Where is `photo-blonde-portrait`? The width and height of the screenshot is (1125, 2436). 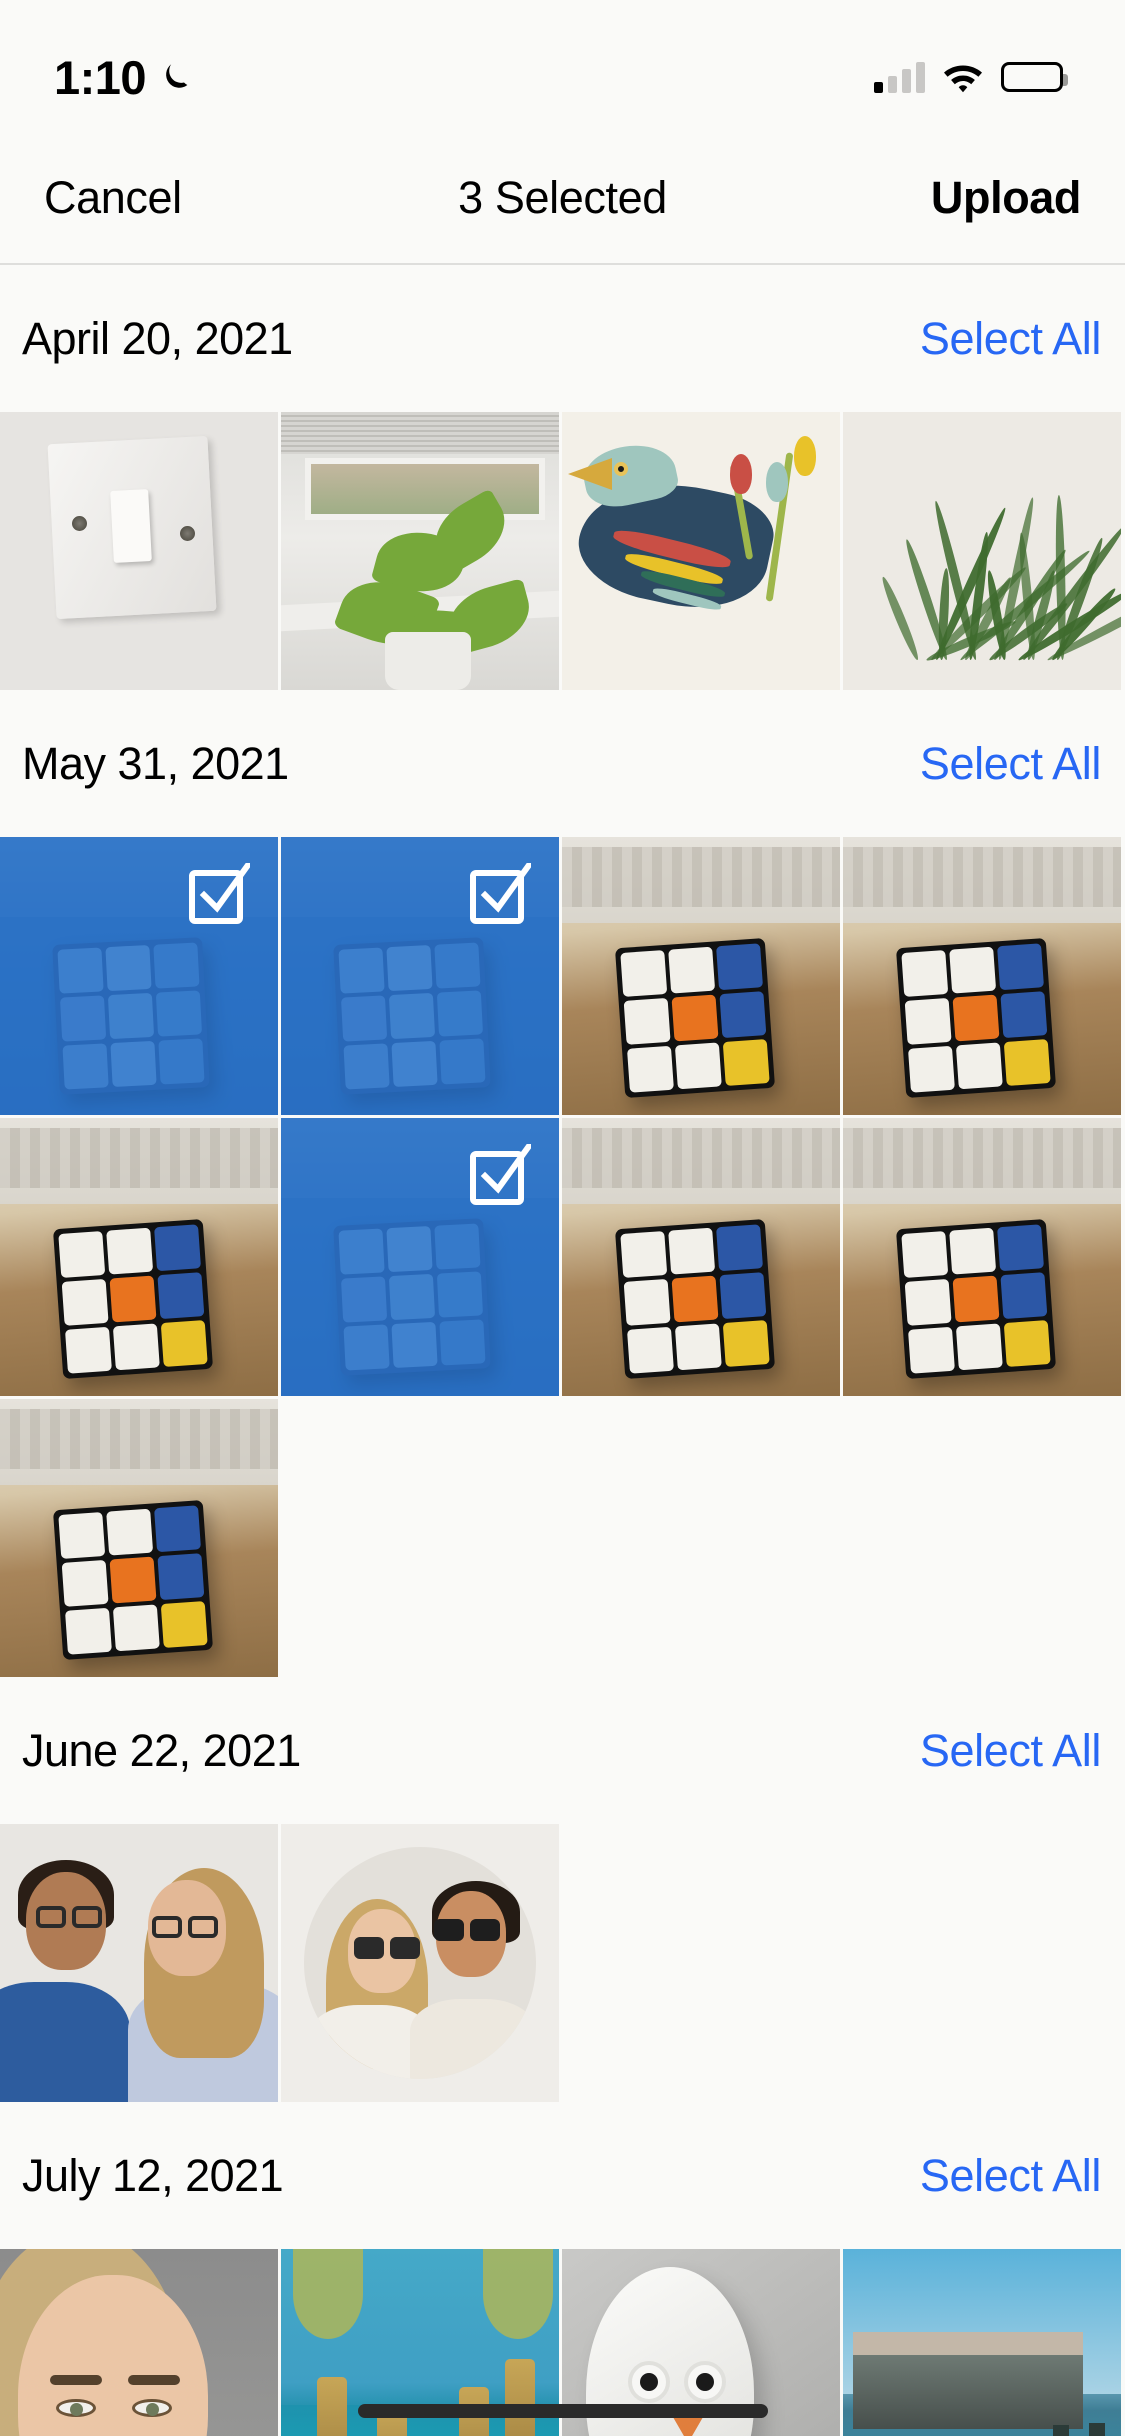 photo-blonde-portrait is located at coordinates (139, 2342).